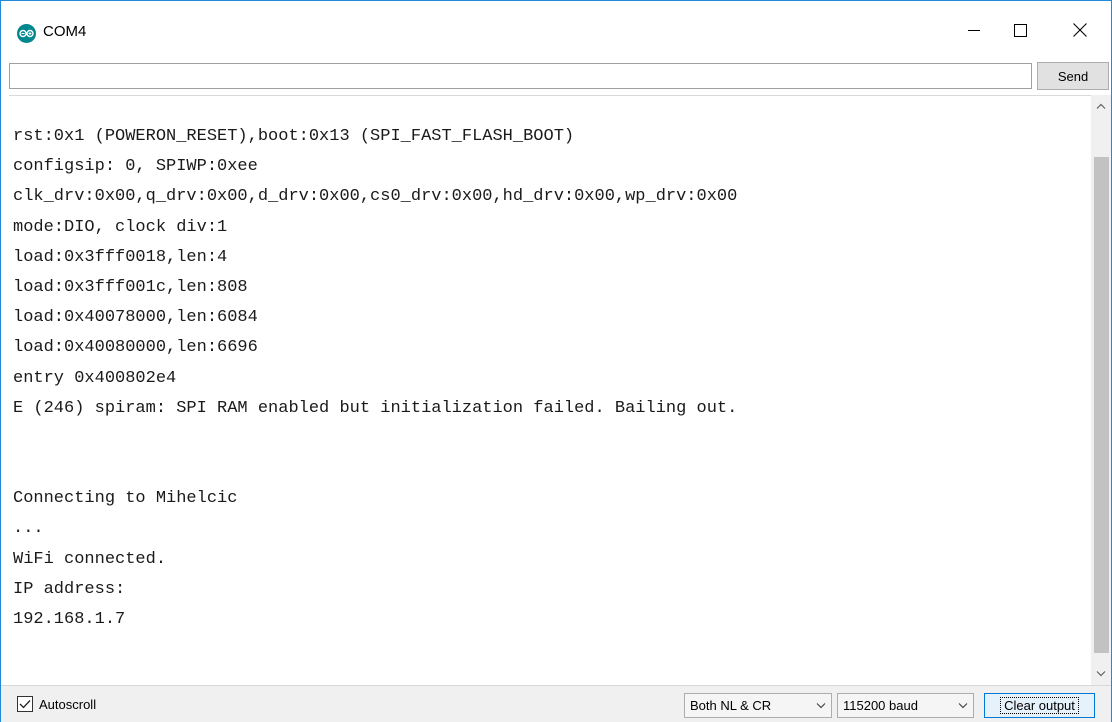 The width and height of the screenshot is (1112, 722). I want to click on checkmark-icon, so click(25, 704).